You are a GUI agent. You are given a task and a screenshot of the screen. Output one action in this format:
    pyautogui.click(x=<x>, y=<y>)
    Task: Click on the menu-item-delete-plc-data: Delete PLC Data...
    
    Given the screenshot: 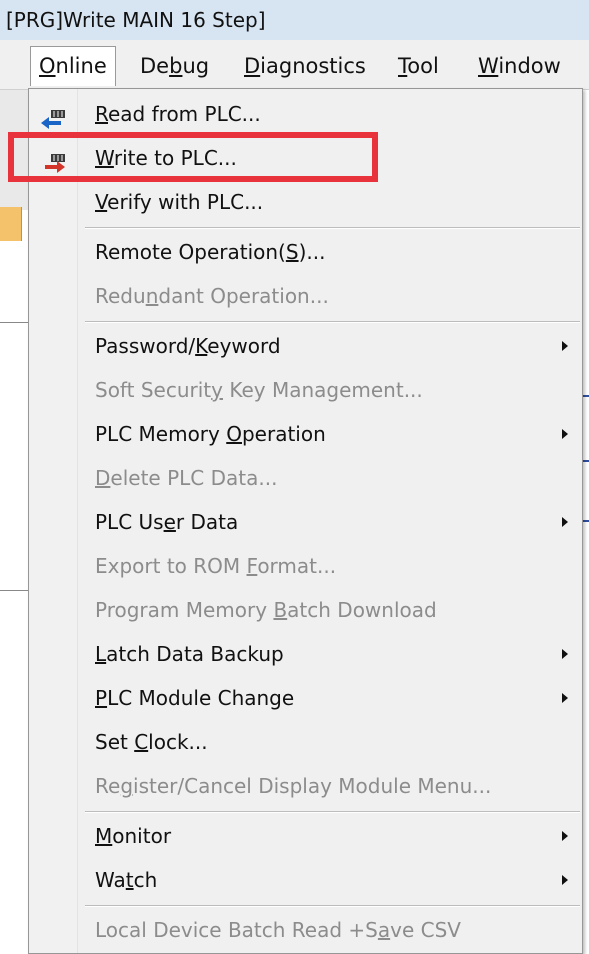 What is the action you would take?
    pyautogui.click(x=305, y=478)
    